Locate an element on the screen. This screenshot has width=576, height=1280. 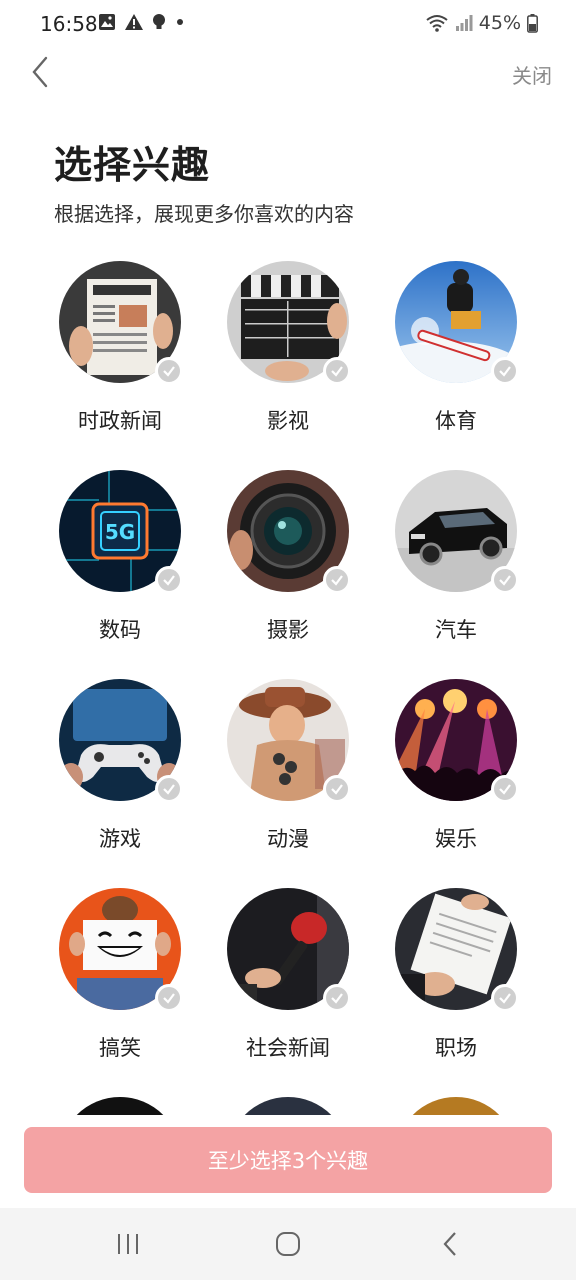
interest-item-politics: 时政新闻 is located at coordinates (120, 348).